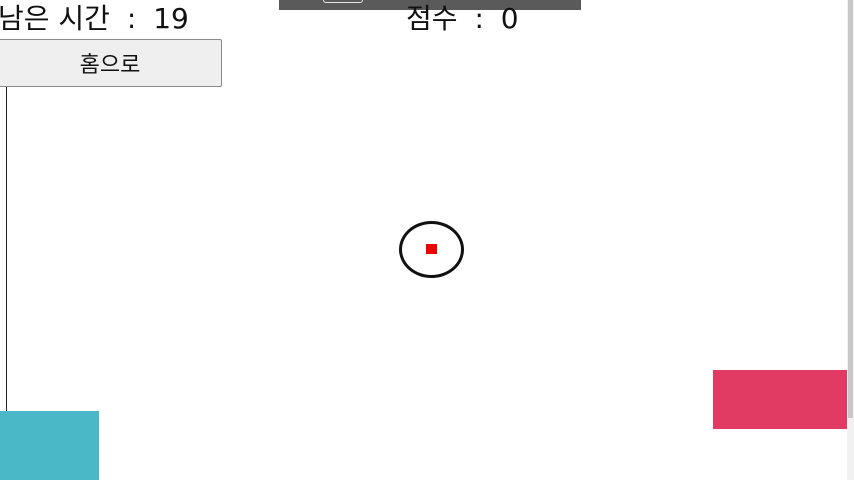 The width and height of the screenshot is (854, 480). Describe the element at coordinates (49, 445) in the screenshot. I see `teal-block` at that location.